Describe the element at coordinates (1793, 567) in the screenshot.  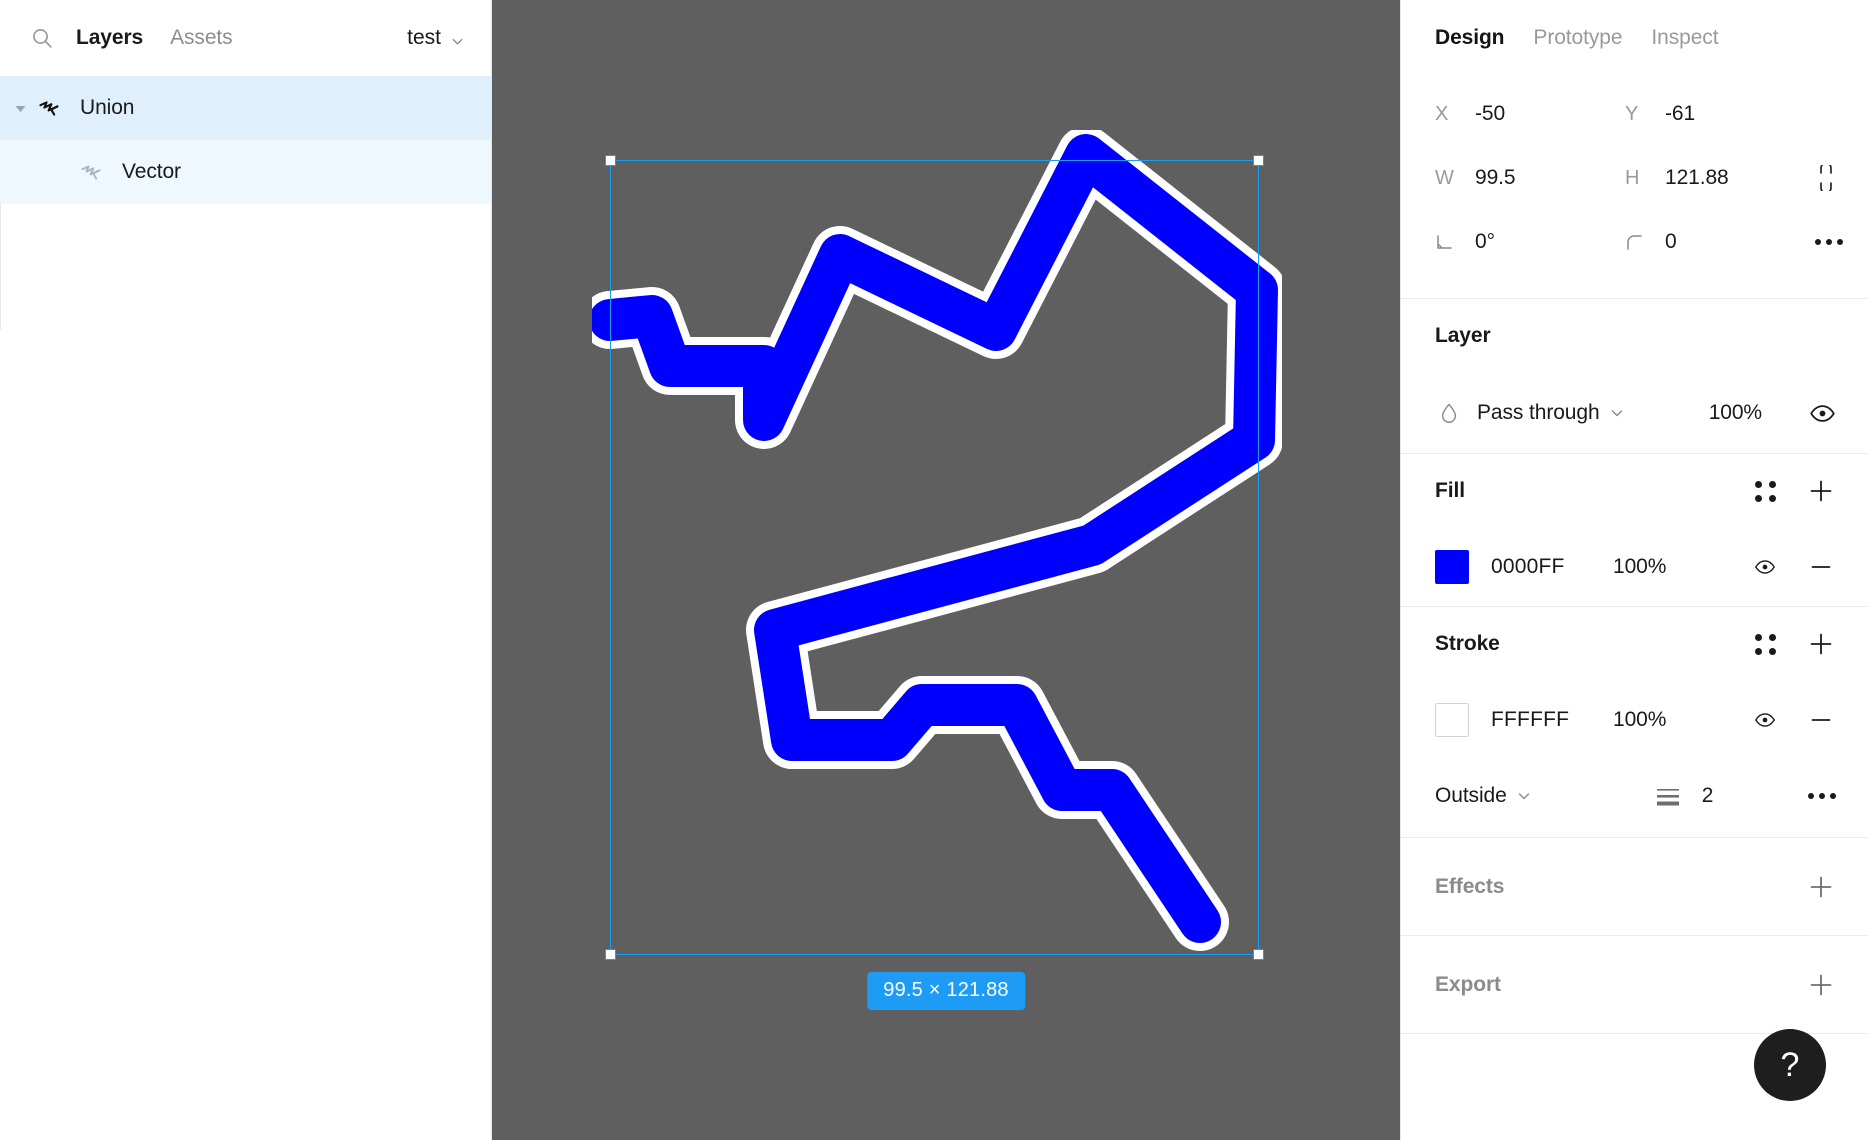
I see `fill-row-actions` at that location.